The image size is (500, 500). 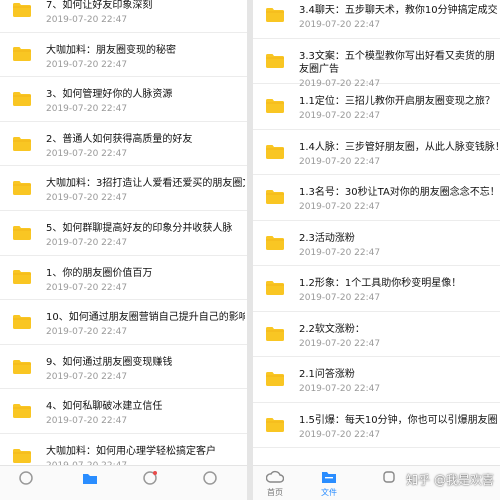 I want to click on file-list-item: 5、如何群聊提高好友的印象分并收获人脉 2019-07-20 22:47, so click(x=123, y=233).